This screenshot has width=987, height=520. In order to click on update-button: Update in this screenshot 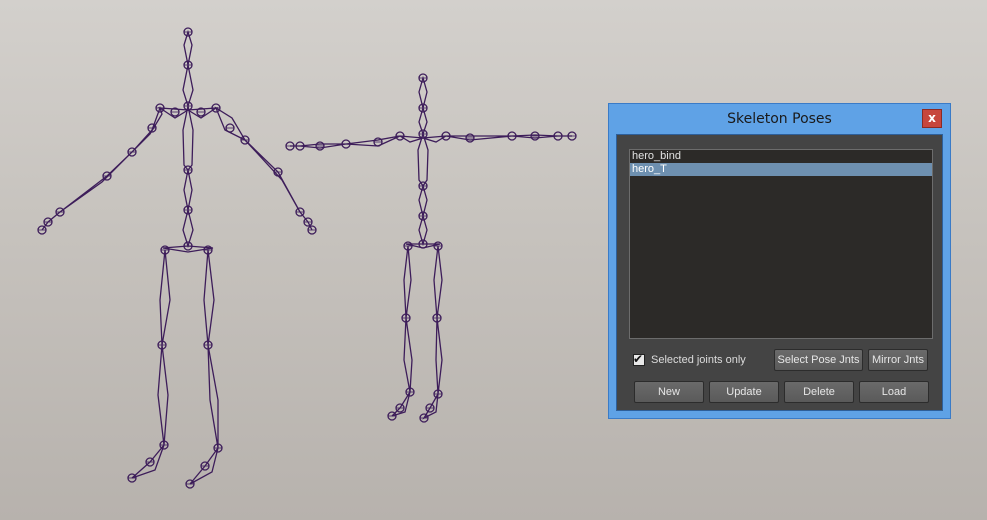, I will do `click(744, 392)`.